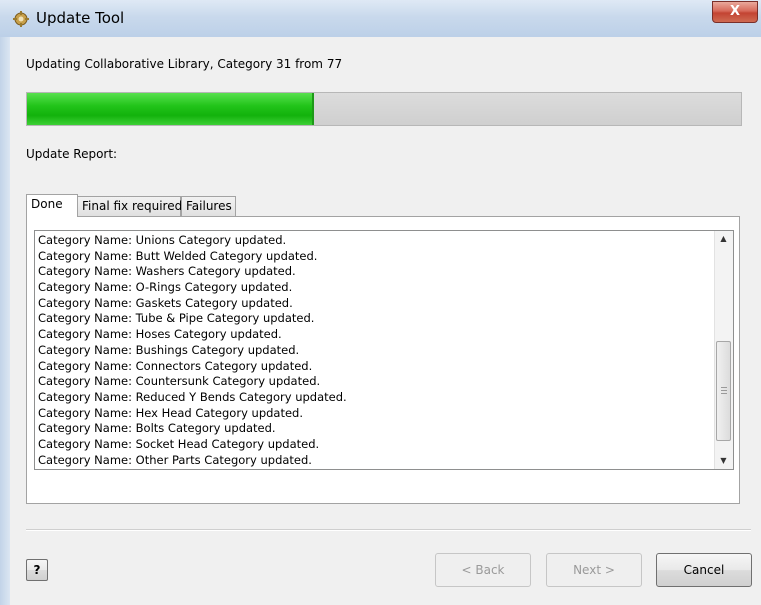  I want to click on tab-failures-label: Failures, so click(209, 206).